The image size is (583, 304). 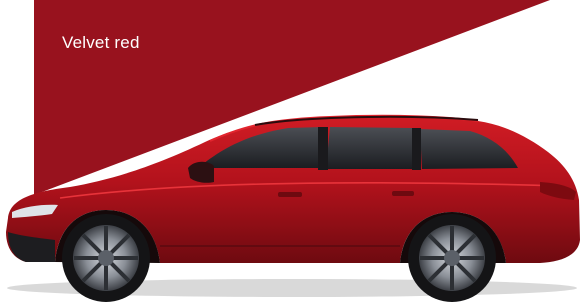 What do you see at coordinates (106, 258) in the screenshot?
I see `front-wheel` at bounding box center [106, 258].